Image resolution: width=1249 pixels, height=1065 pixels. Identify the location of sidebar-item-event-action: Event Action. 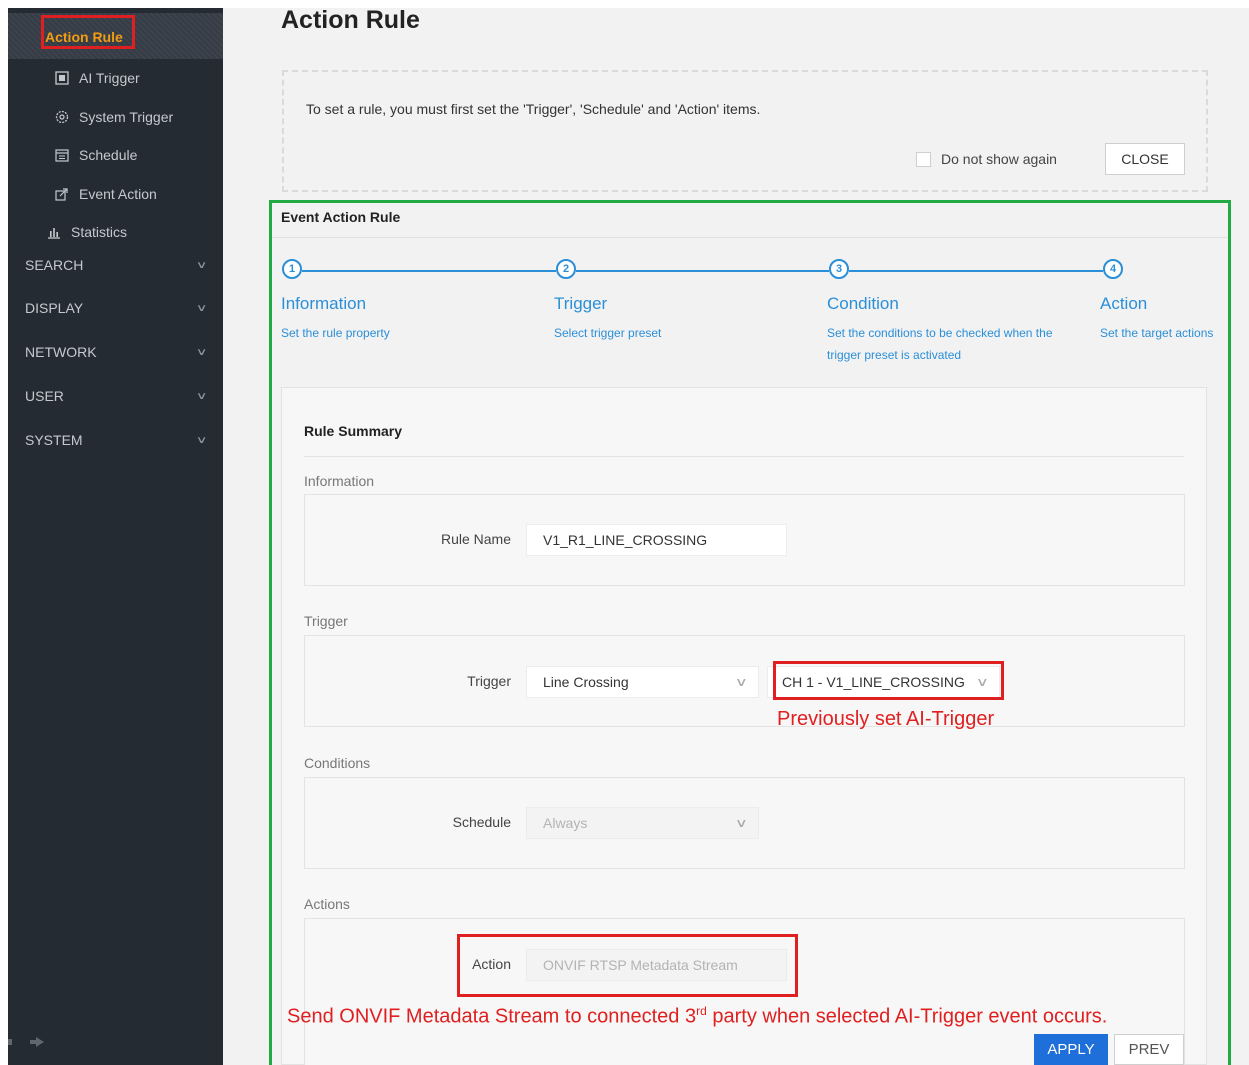
(106, 194).